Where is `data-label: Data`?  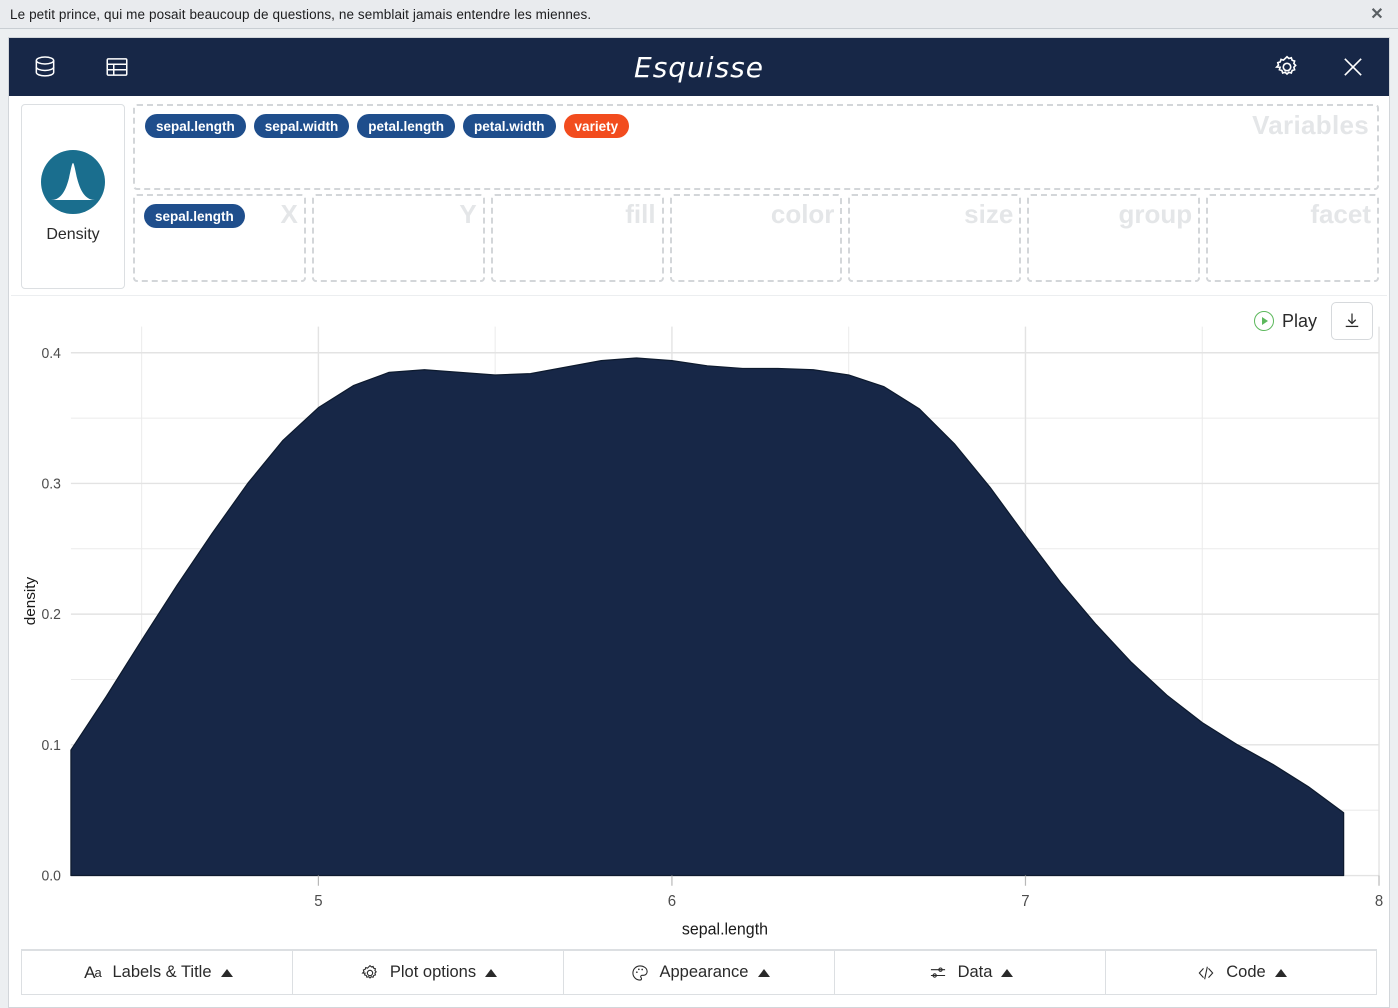
data-label: Data is located at coordinates (975, 972).